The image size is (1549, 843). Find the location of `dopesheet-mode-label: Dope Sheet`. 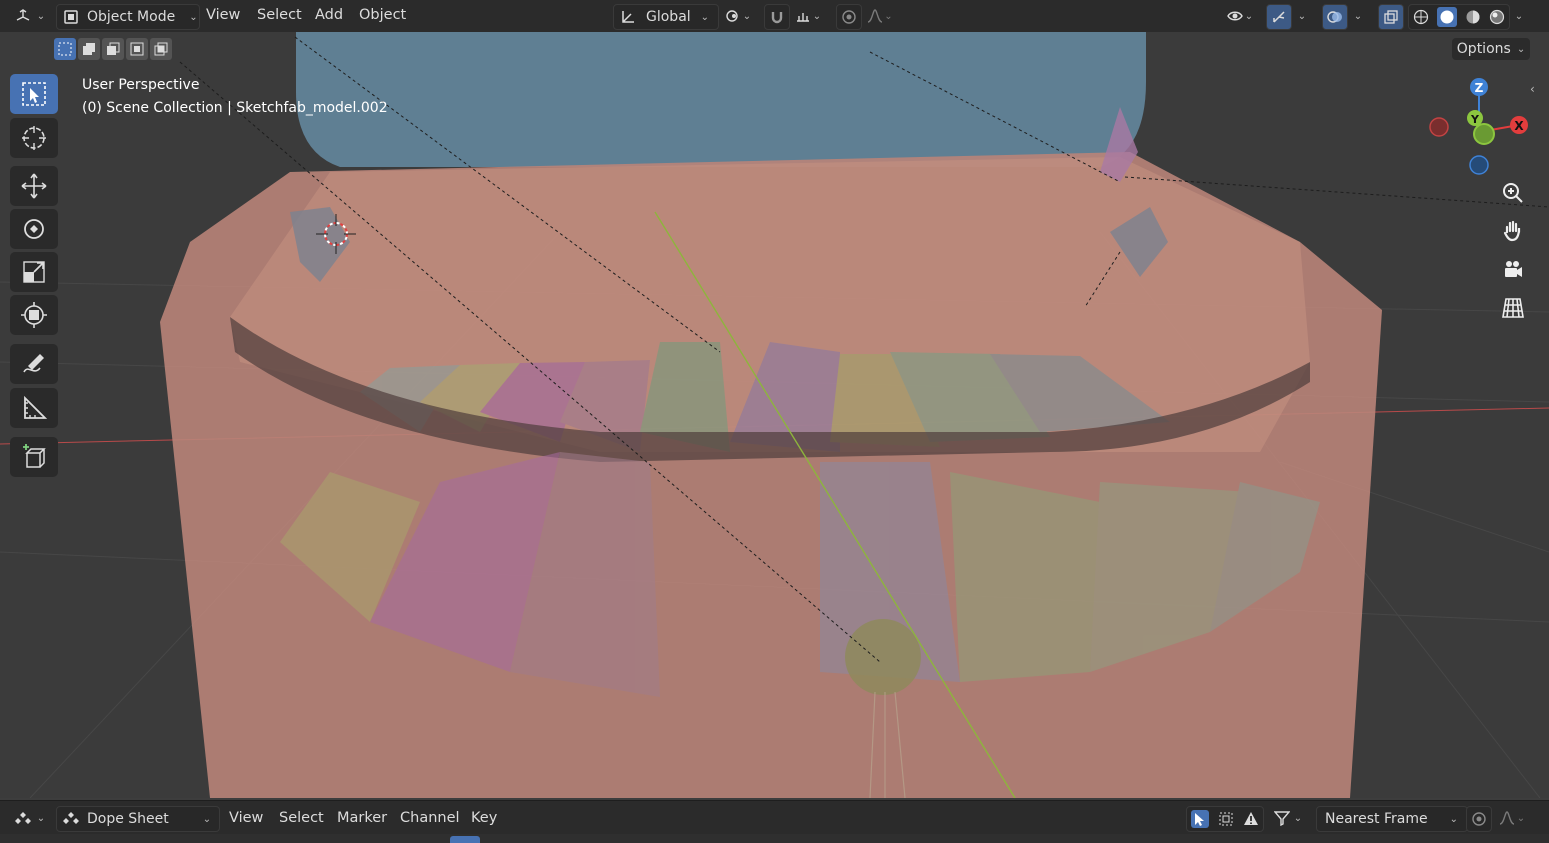

dopesheet-mode-label: Dope Sheet is located at coordinates (128, 819).